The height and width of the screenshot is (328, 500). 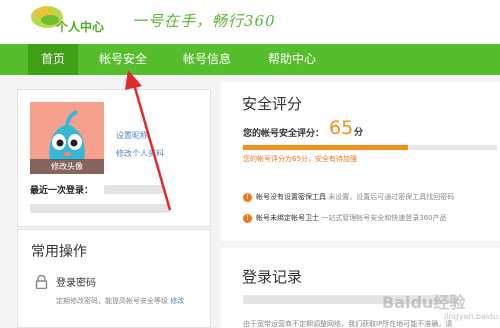 I want to click on baidu-watermark: Baidu经验, so click(x=424, y=302).